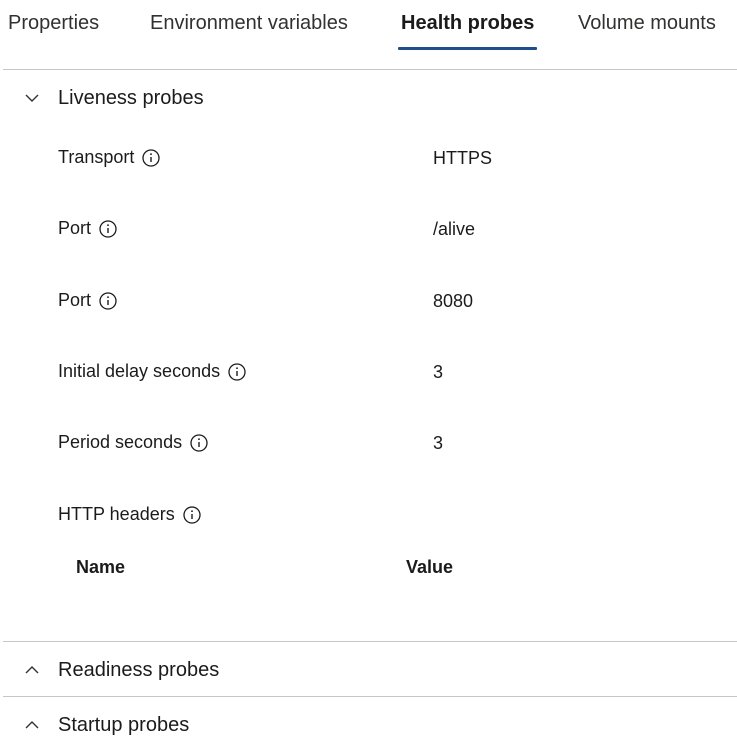  What do you see at coordinates (467, 48) in the screenshot?
I see `active-tab-indicator` at bounding box center [467, 48].